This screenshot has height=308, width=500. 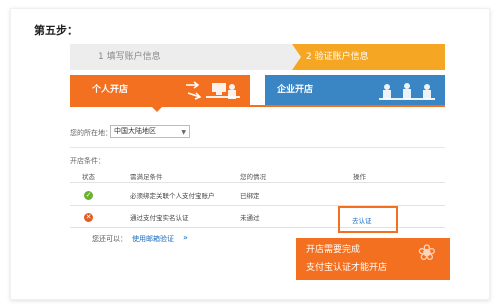 I want to click on location-label: 您的所在地：, so click(x=91, y=133).